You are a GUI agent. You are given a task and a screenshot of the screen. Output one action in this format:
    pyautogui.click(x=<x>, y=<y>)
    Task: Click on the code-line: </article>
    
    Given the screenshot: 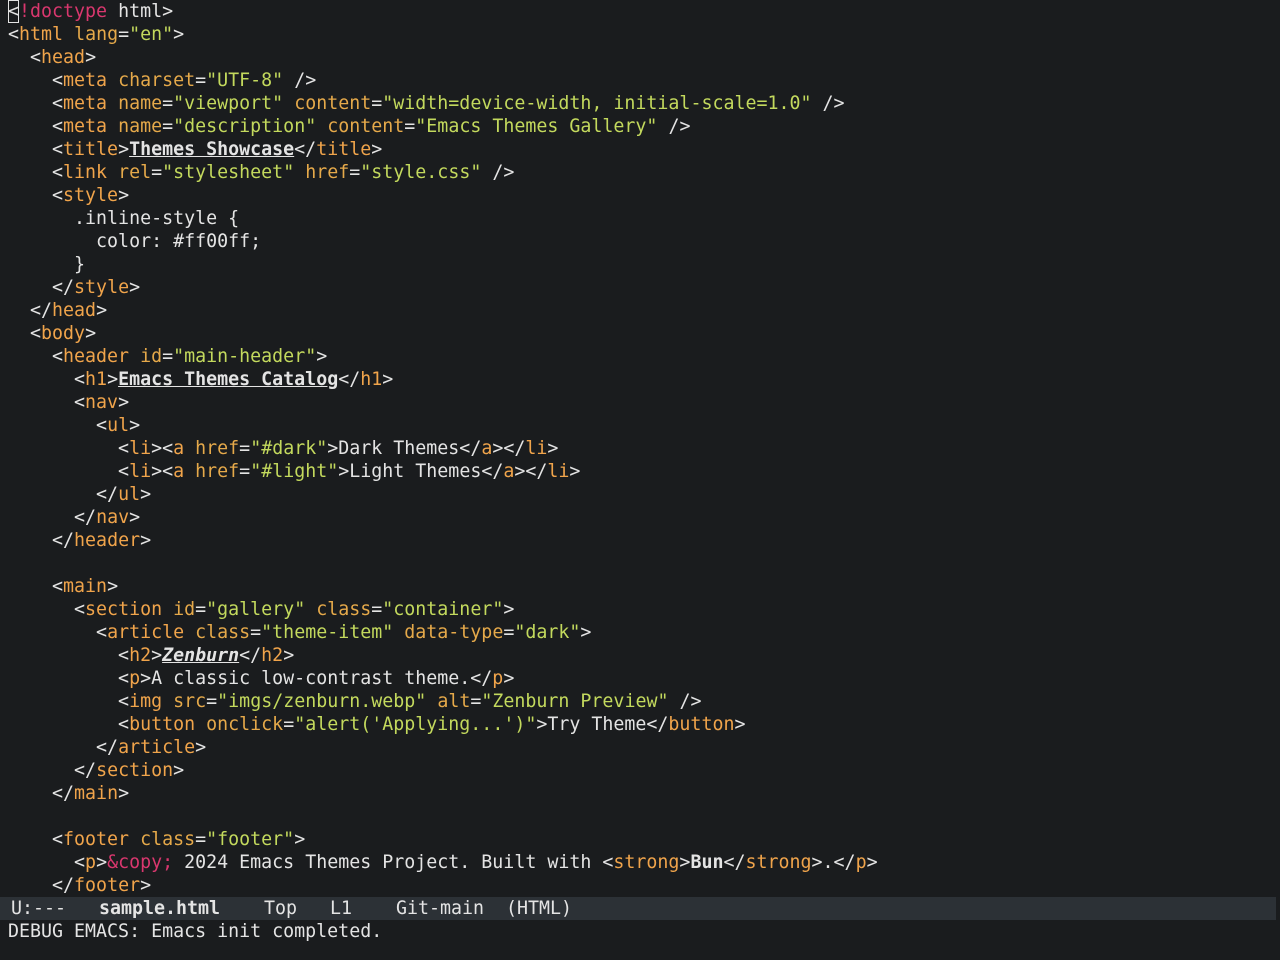 What is the action you would take?
    pyautogui.click(x=107, y=747)
    